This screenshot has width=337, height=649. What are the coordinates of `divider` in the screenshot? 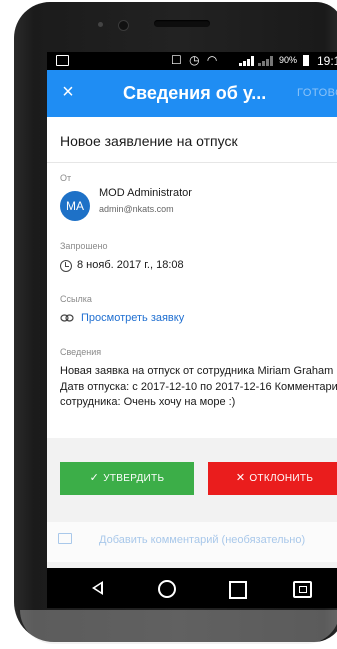 It's located at (192, 162).